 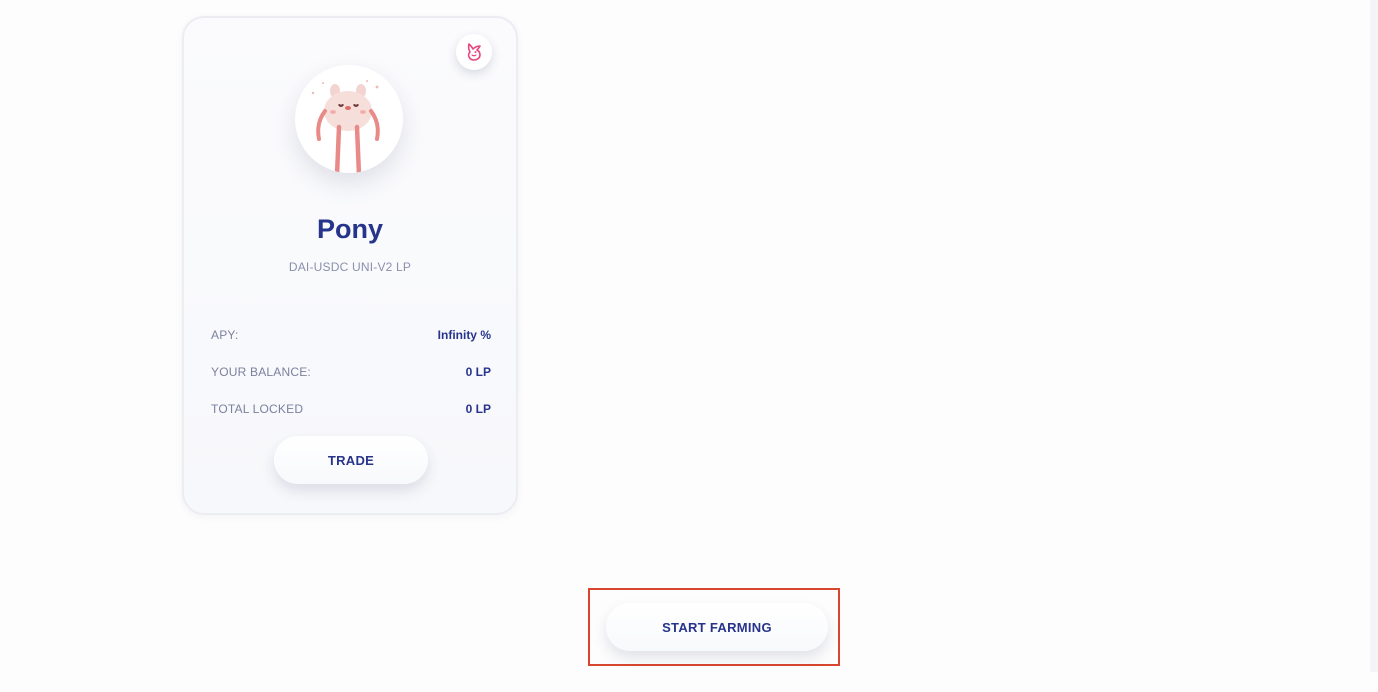 What do you see at coordinates (351, 335) in the screenshot?
I see `stat-row-apy: APY: Infinity %` at bounding box center [351, 335].